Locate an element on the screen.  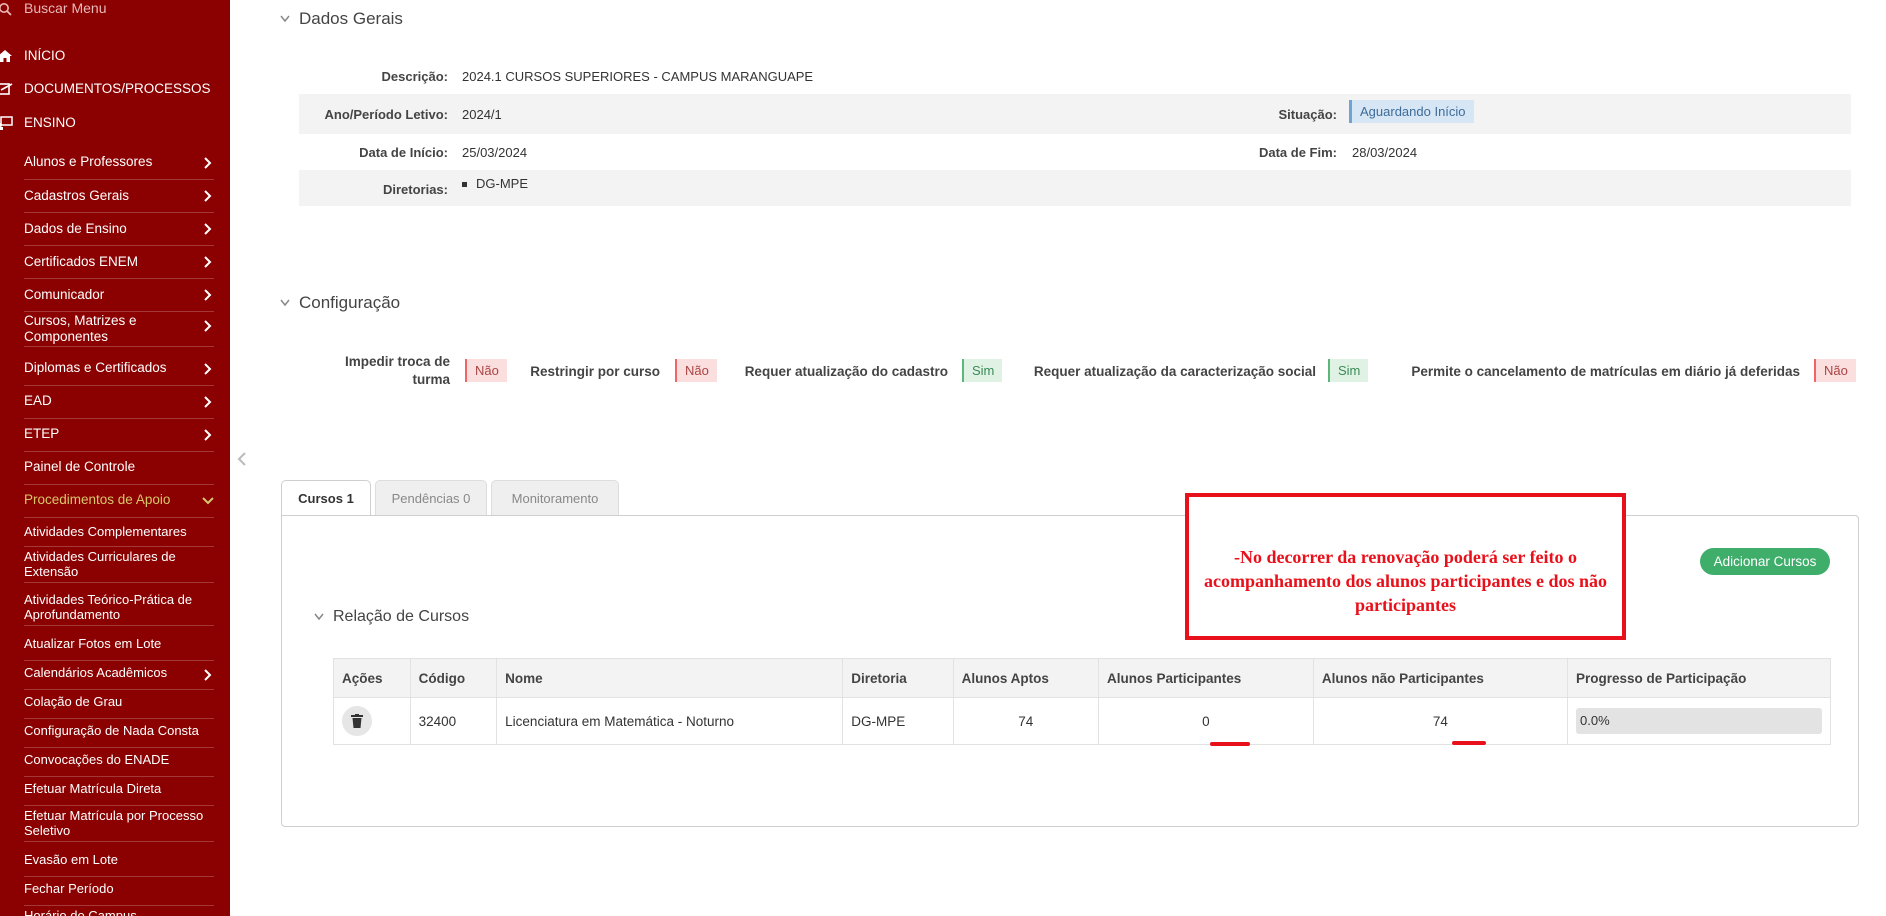
sidebar-item-comunicador: Comunicador is located at coordinates (119, 295).